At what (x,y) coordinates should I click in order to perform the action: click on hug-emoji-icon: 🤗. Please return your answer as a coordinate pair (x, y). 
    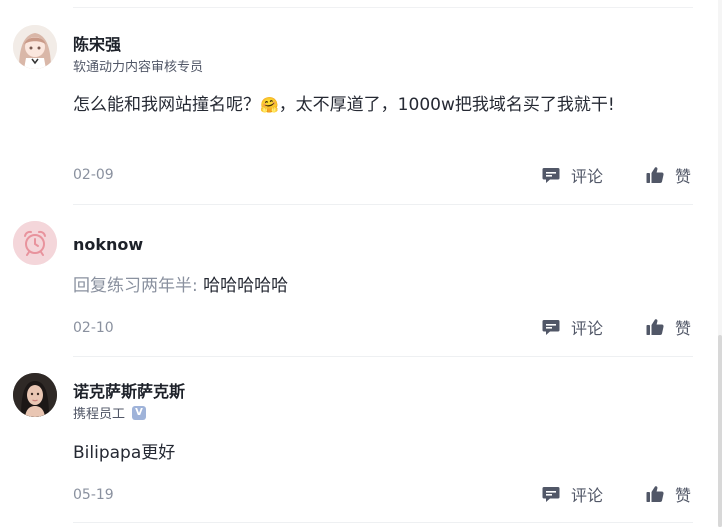
    Looking at the image, I should click on (269, 105).